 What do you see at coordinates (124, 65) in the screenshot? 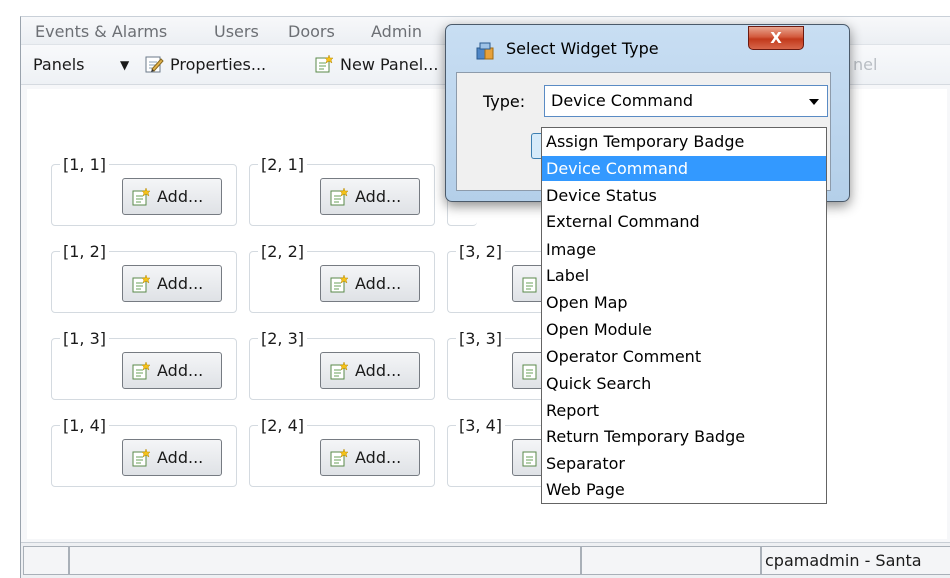
I see `panels-dropdown-arrow: ▼` at bounding box center [124, 65].